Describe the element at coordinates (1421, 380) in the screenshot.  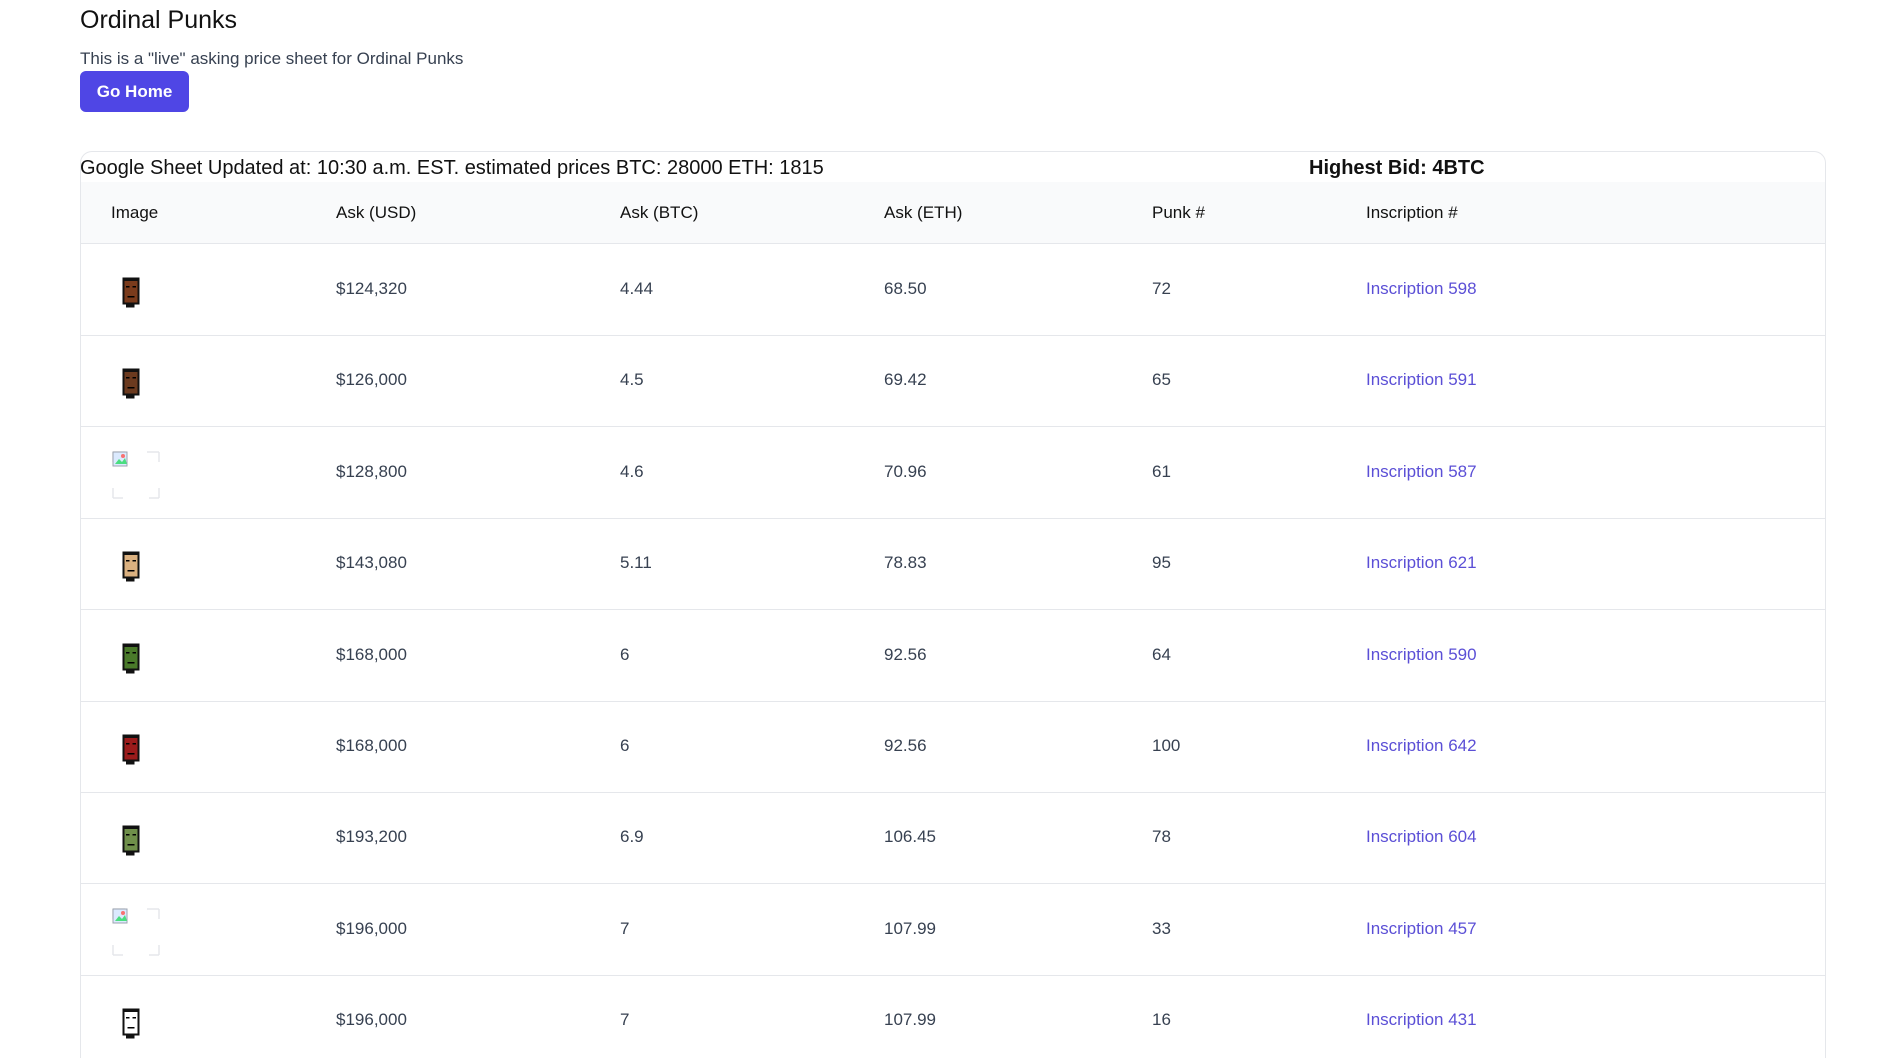
I see `inscription-link: Inscription 591` at that location.